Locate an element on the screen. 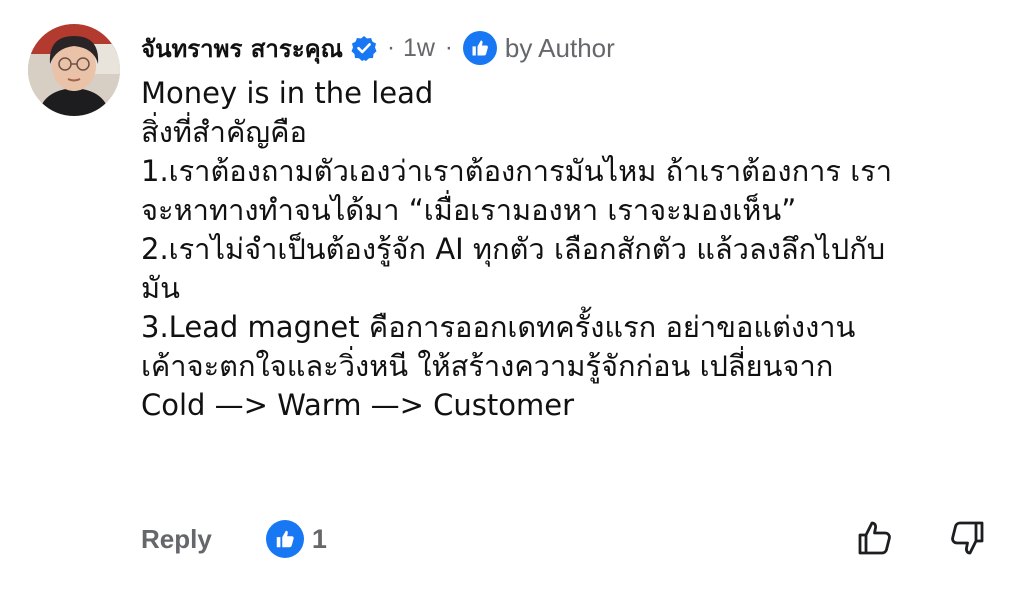  comment-actions: Reply 1 is located at coordinates (571, 539).